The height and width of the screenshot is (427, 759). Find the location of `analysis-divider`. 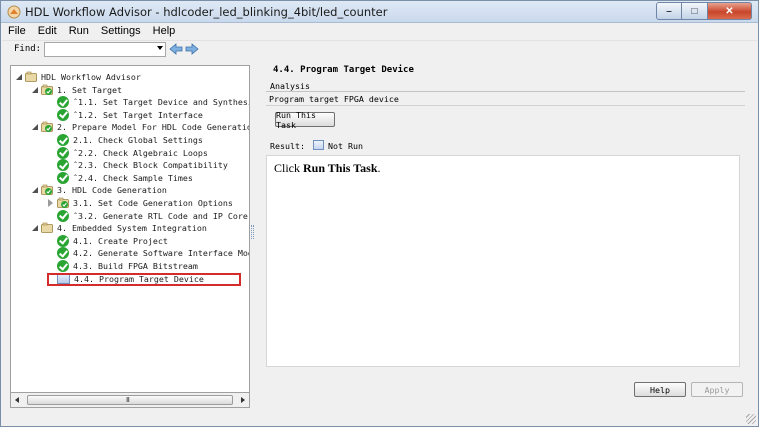

analysis-divider is located at coordinates (505, 91).